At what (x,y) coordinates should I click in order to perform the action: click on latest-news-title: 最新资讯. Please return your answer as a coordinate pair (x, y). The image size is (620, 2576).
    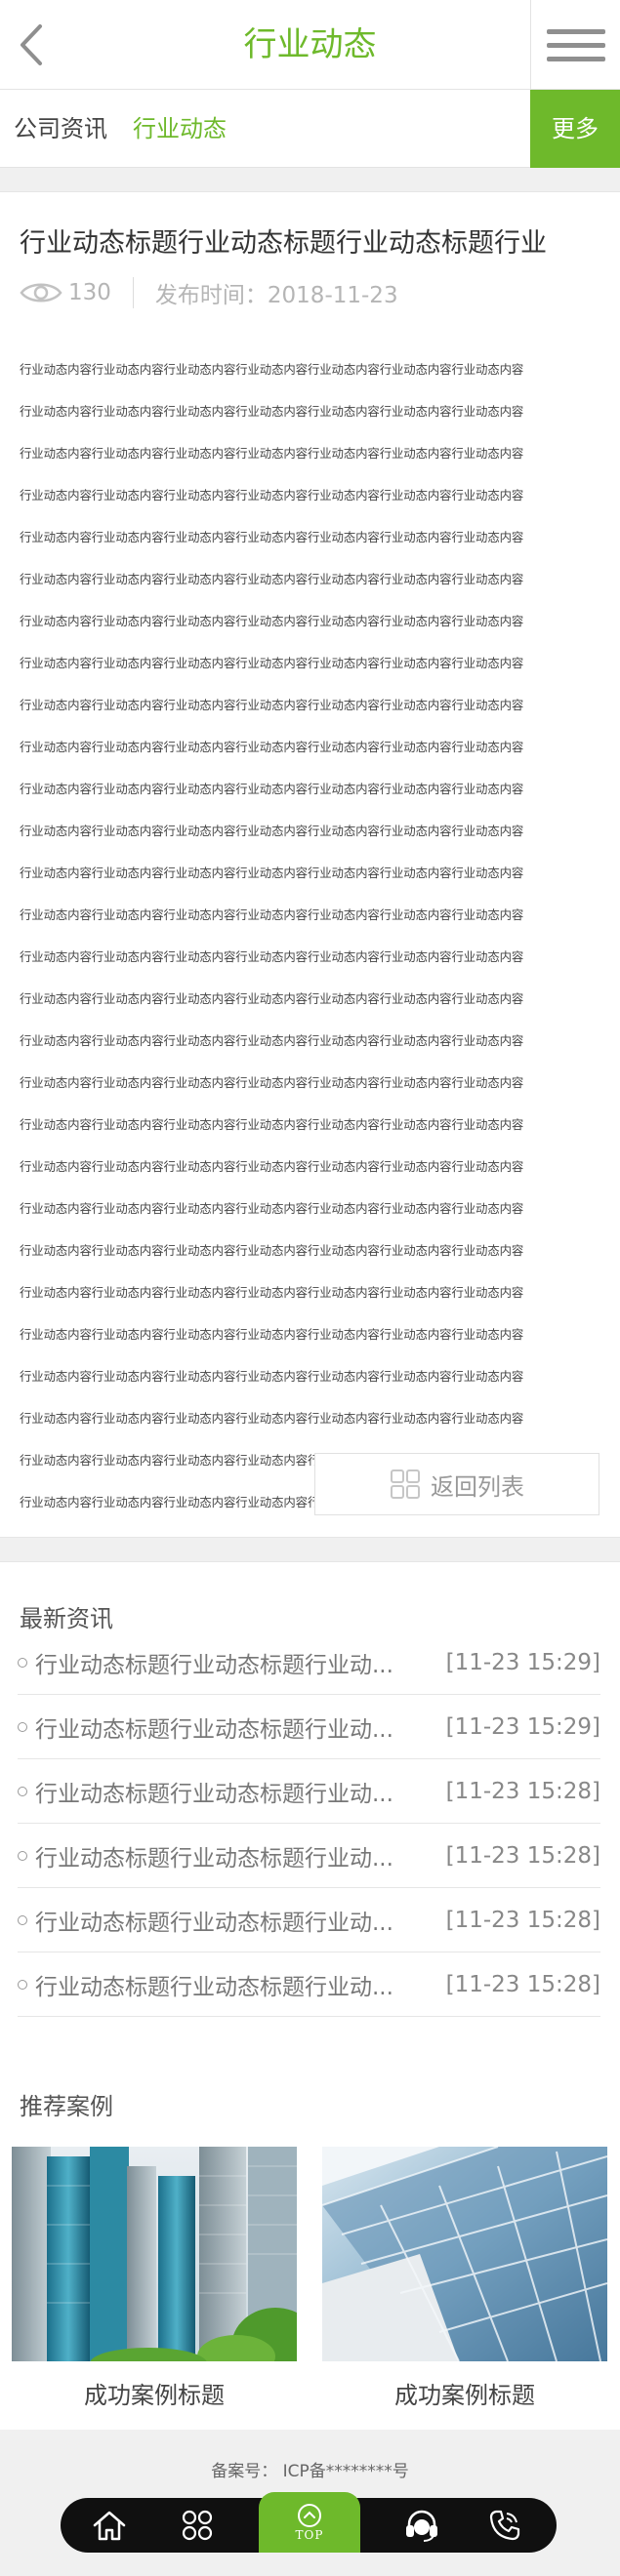
    Looking at the image, I should click on (66, 1618).